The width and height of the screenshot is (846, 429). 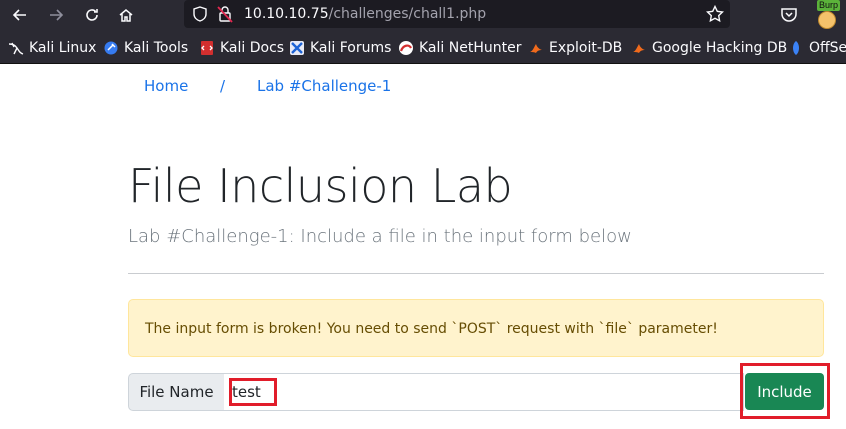 What do you see at coordinates (407, 14) in the screenshot?
I see `url-path: /challenges/chall1.php` at bounding box center [407, 14].